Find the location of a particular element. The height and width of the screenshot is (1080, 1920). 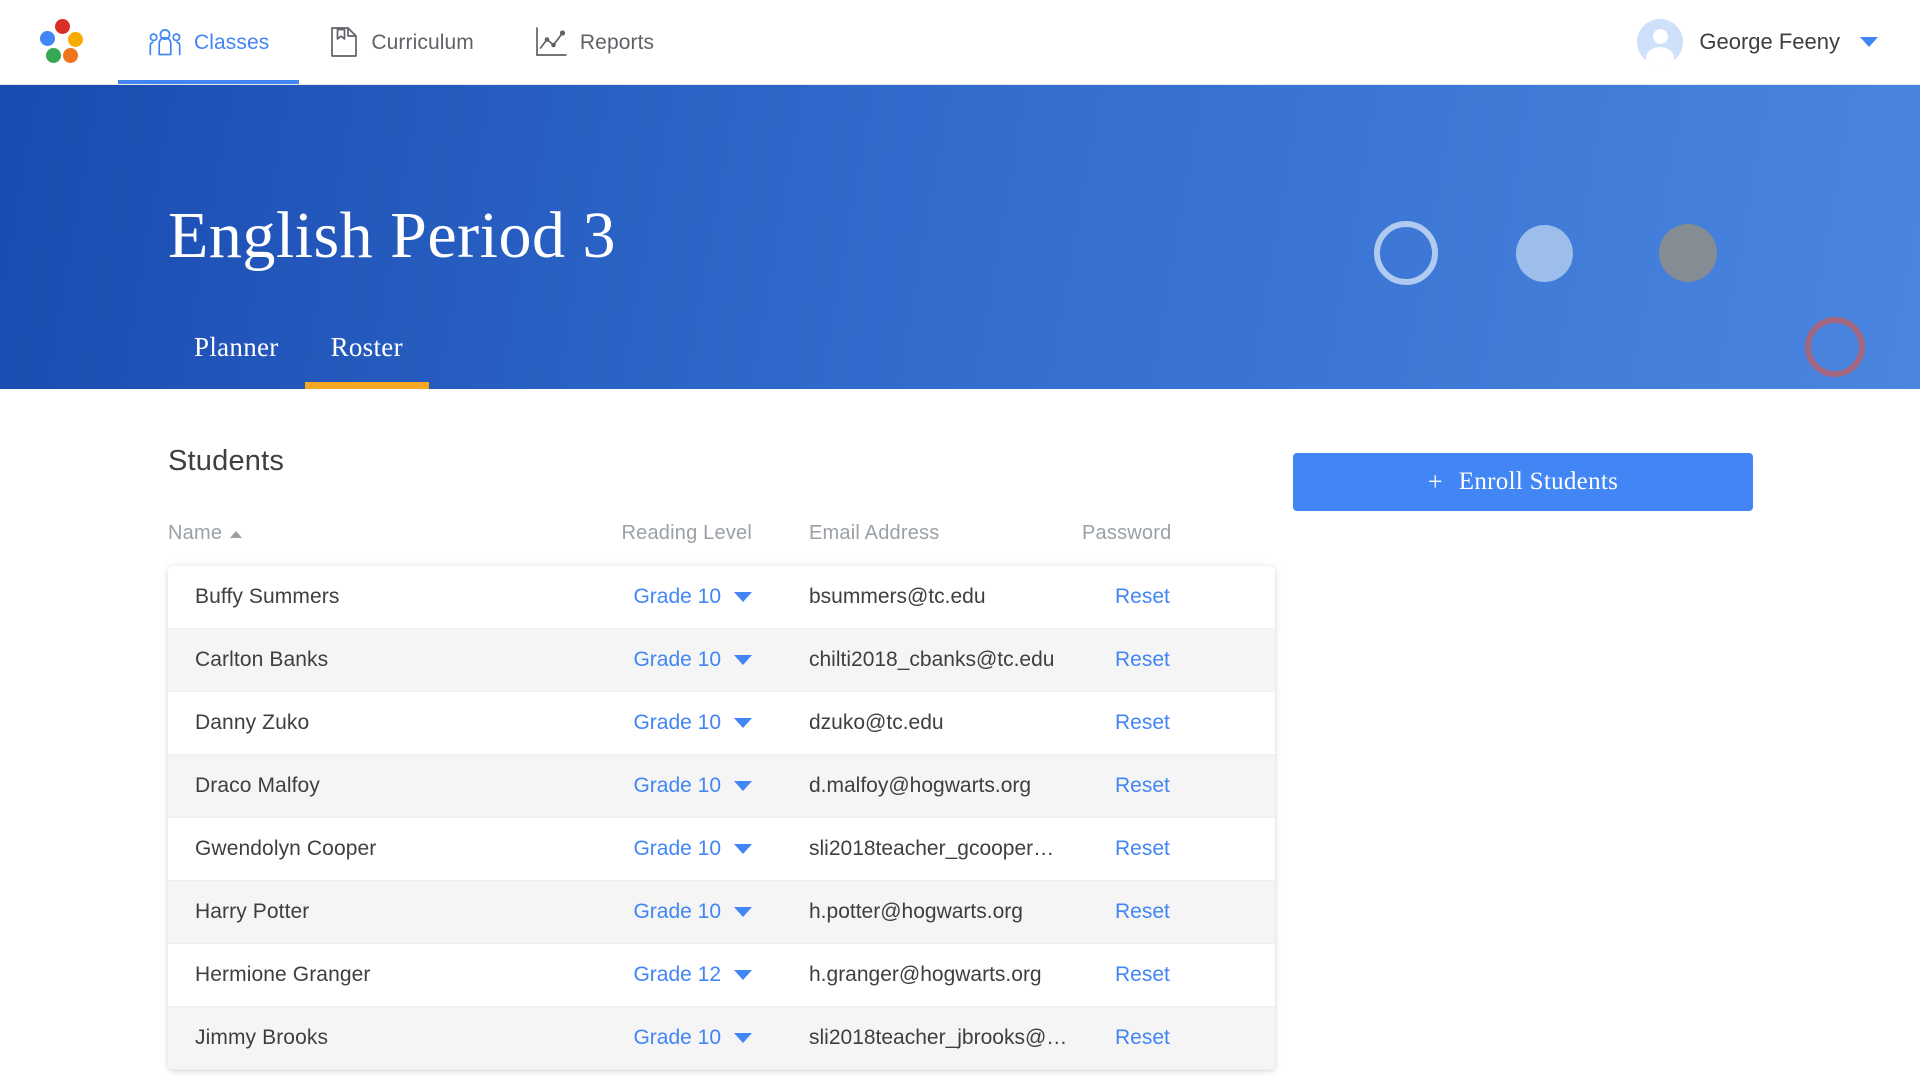

hero-tab-planner: Planner is located at coordinates (236, 360).